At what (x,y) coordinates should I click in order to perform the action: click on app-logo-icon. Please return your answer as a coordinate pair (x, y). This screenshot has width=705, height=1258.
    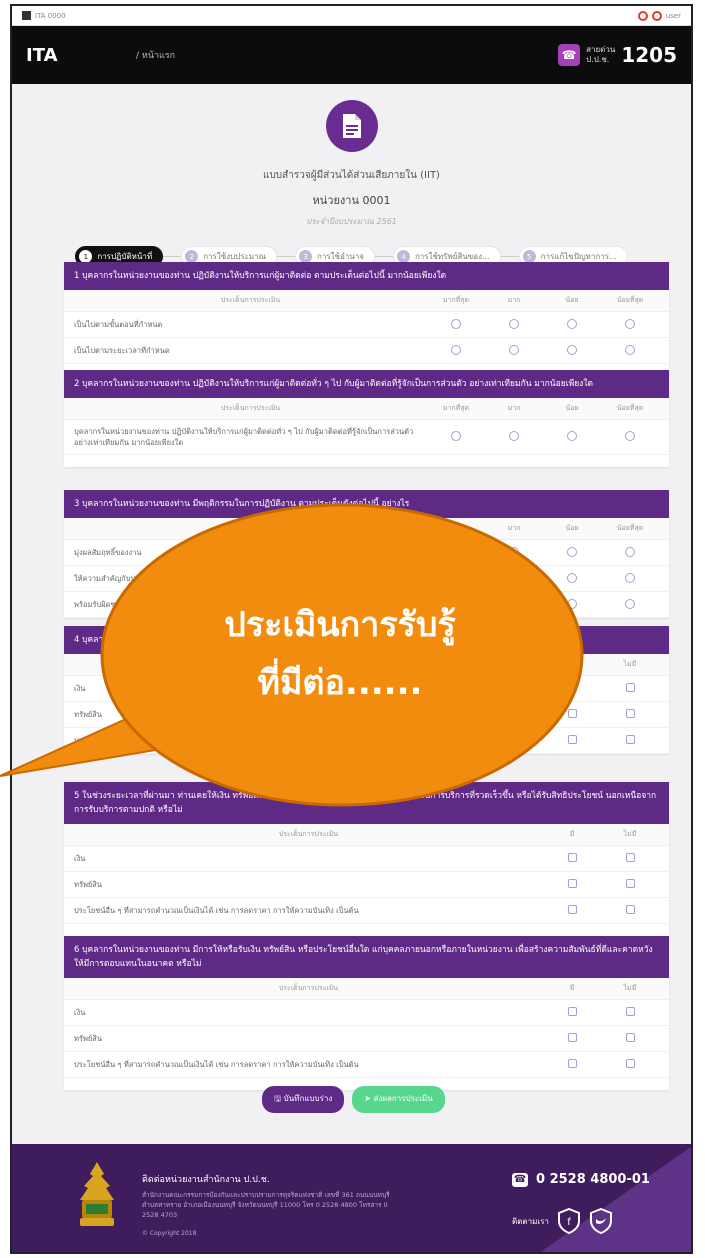
    Looking at the image, I should click on (26, 15).